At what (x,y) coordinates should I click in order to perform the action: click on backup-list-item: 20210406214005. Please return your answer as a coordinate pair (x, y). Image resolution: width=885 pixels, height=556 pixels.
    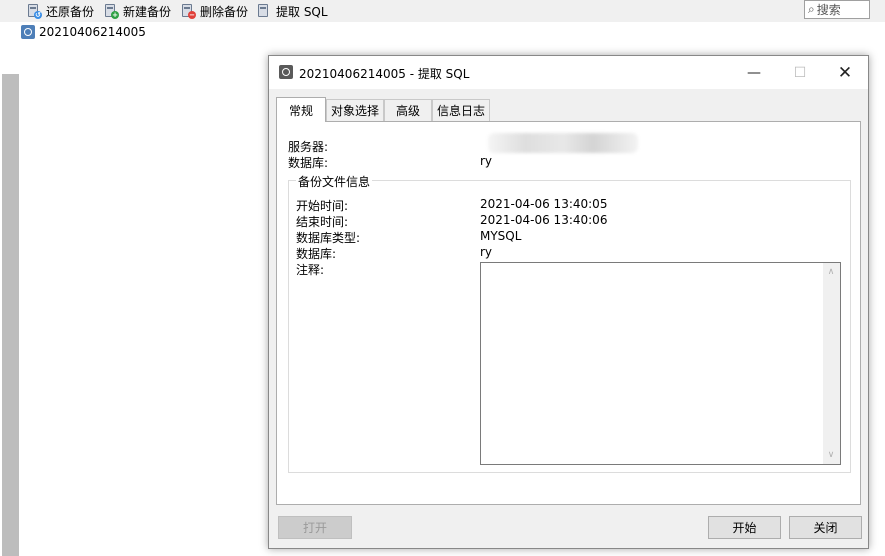
    Looking at the image, I should click on (83, 32).